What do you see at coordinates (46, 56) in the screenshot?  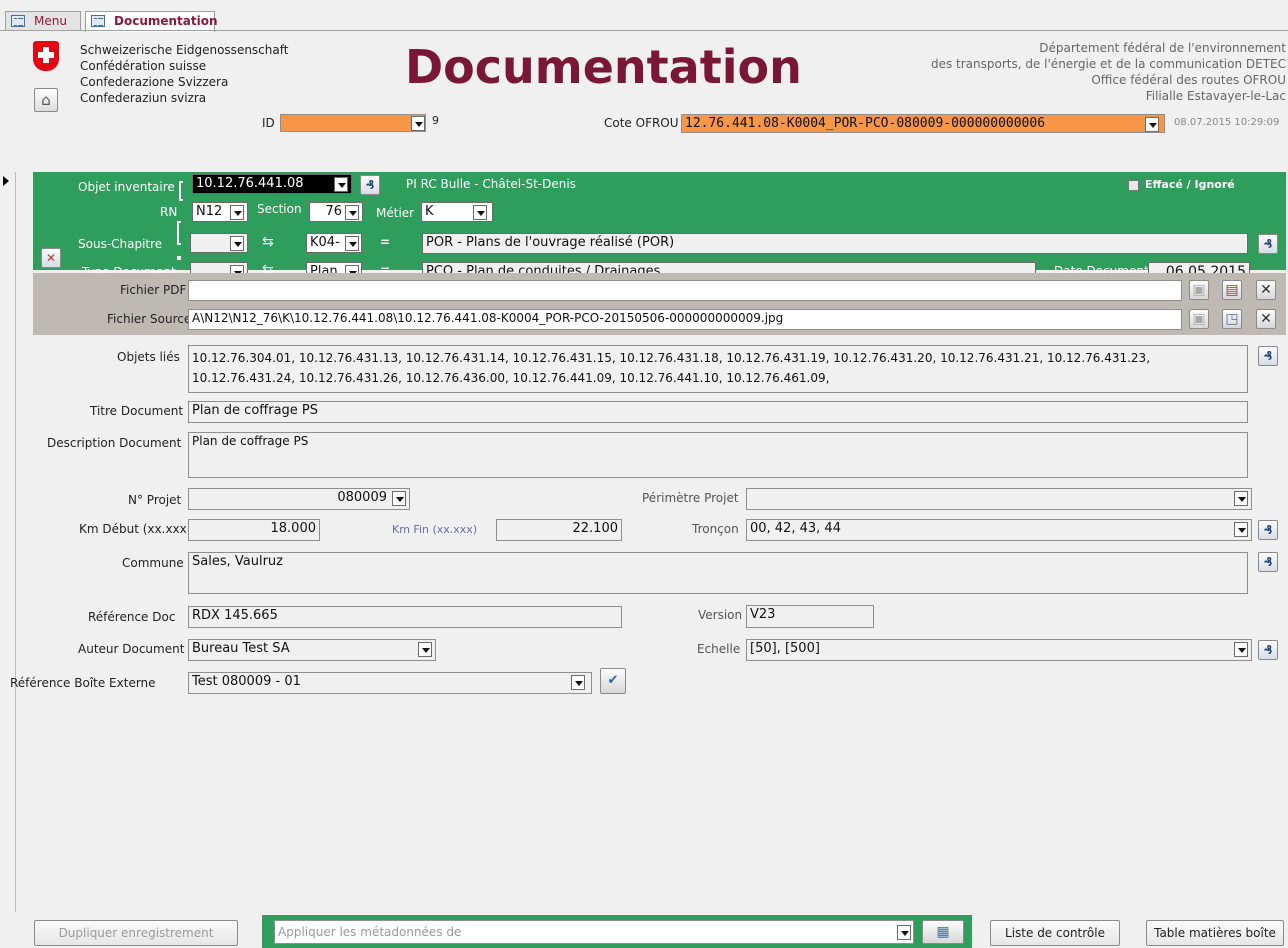 I see `swiss-flag-logo` at bounding box center [46, 56].